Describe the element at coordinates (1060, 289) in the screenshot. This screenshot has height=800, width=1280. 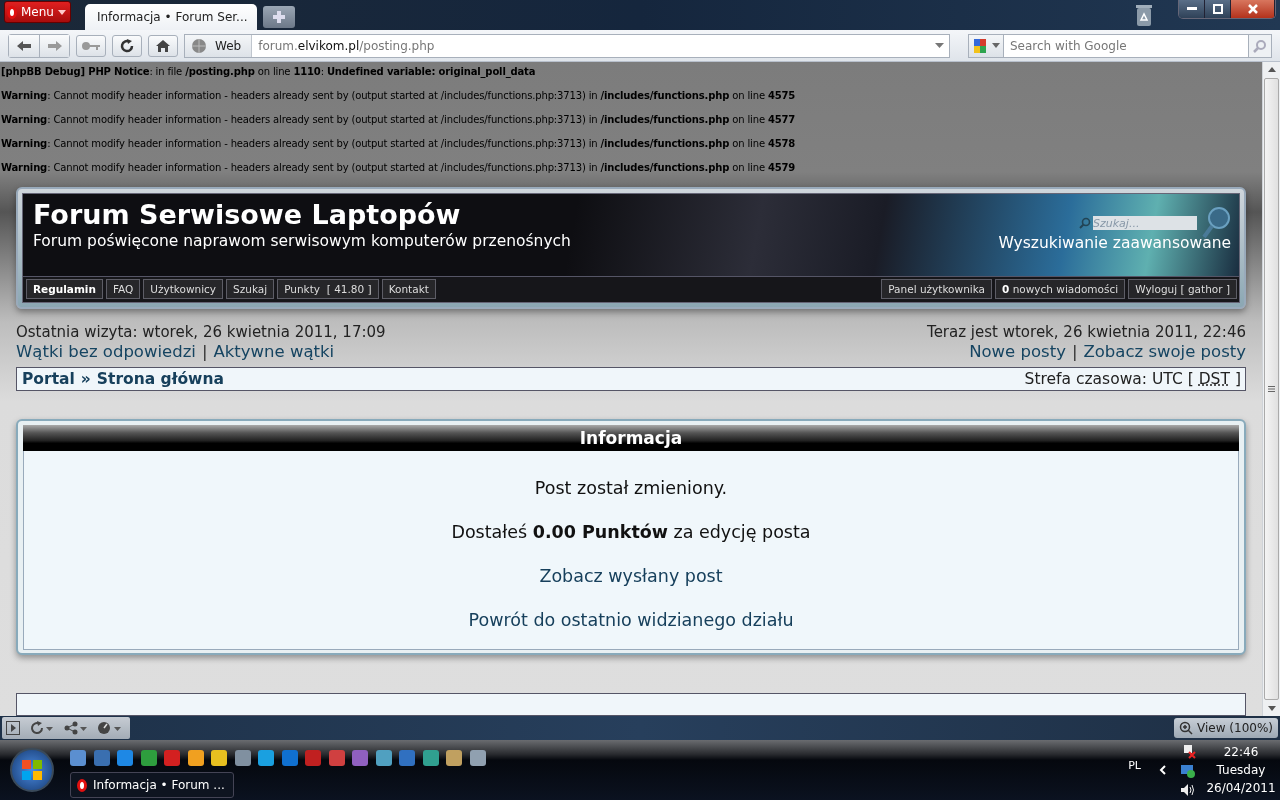
I see `nav-link: 0 nowych wiadomości` at that location.